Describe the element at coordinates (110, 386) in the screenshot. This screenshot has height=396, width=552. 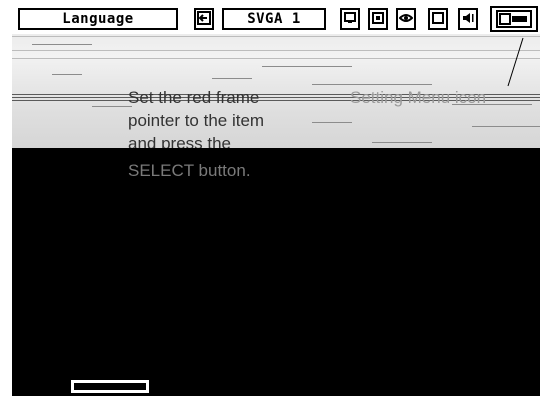
I see `status-bar-indicator` at that location.